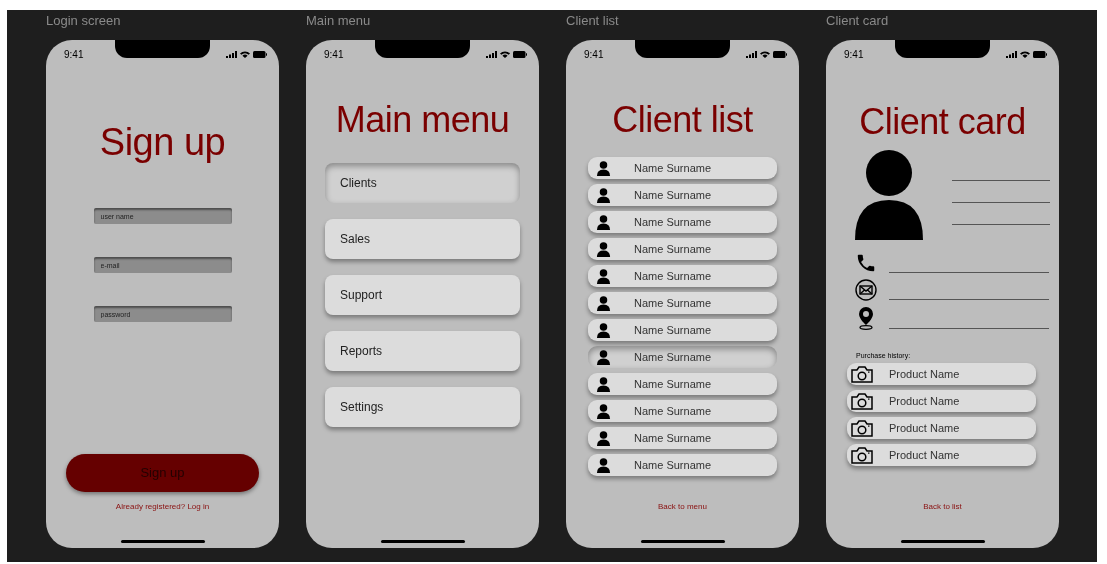  I want to click on menu-item: Settings, so click(422, 407).